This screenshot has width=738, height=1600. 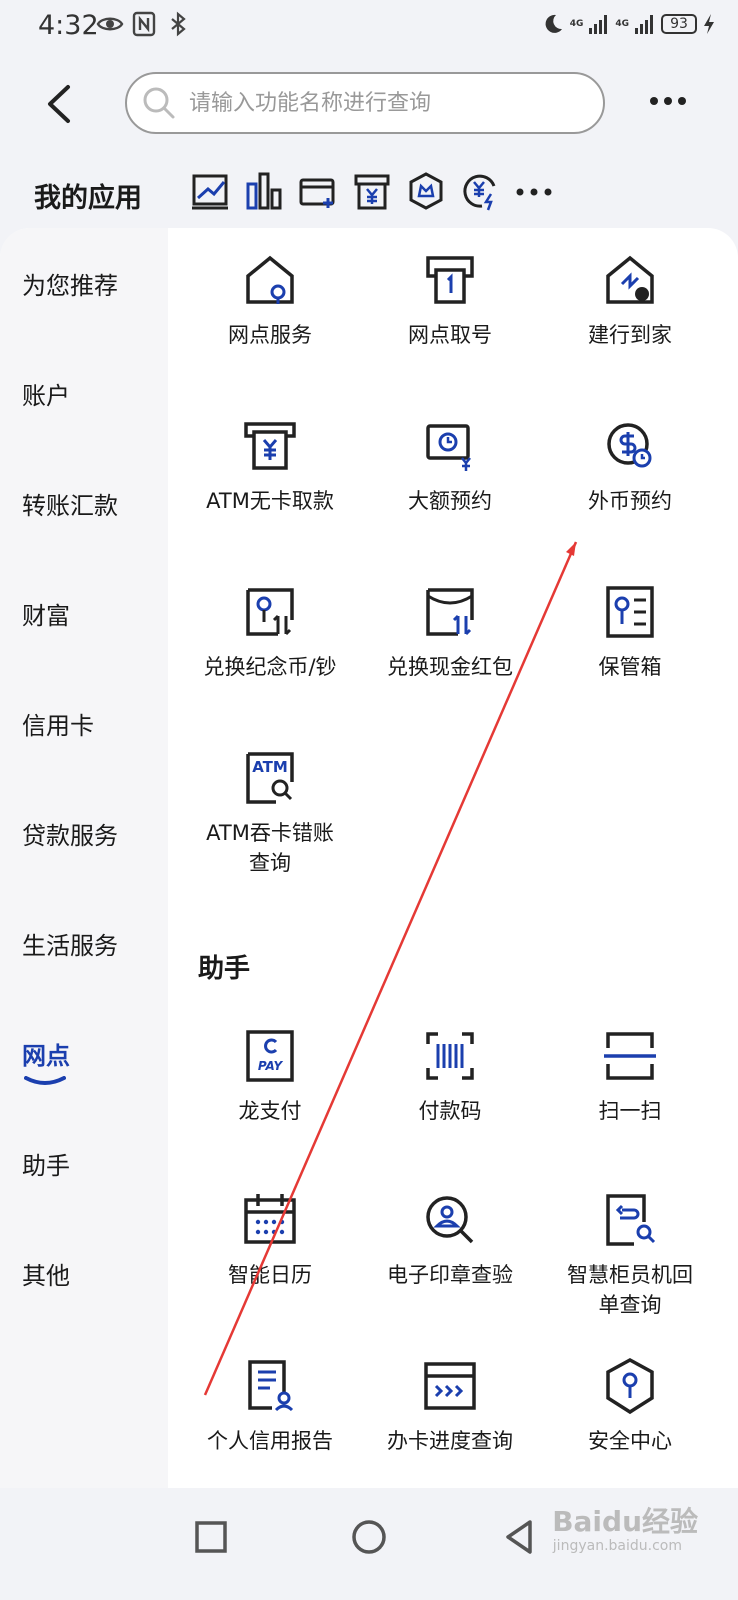 I want to click on grid-item-coin-exchange: 兑换纪念币/钞, so click(x=270, y=632).